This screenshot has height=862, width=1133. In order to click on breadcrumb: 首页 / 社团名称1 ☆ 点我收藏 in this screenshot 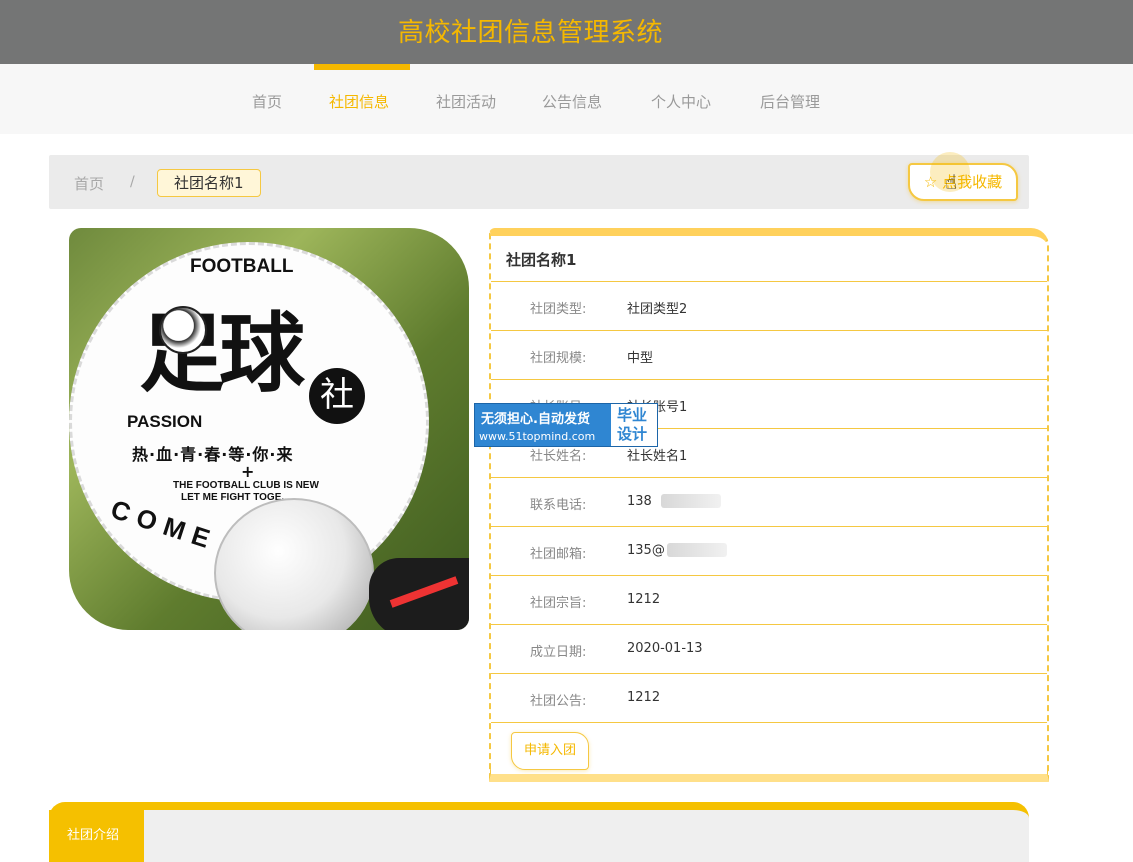, I will do `click(539, 182)`.